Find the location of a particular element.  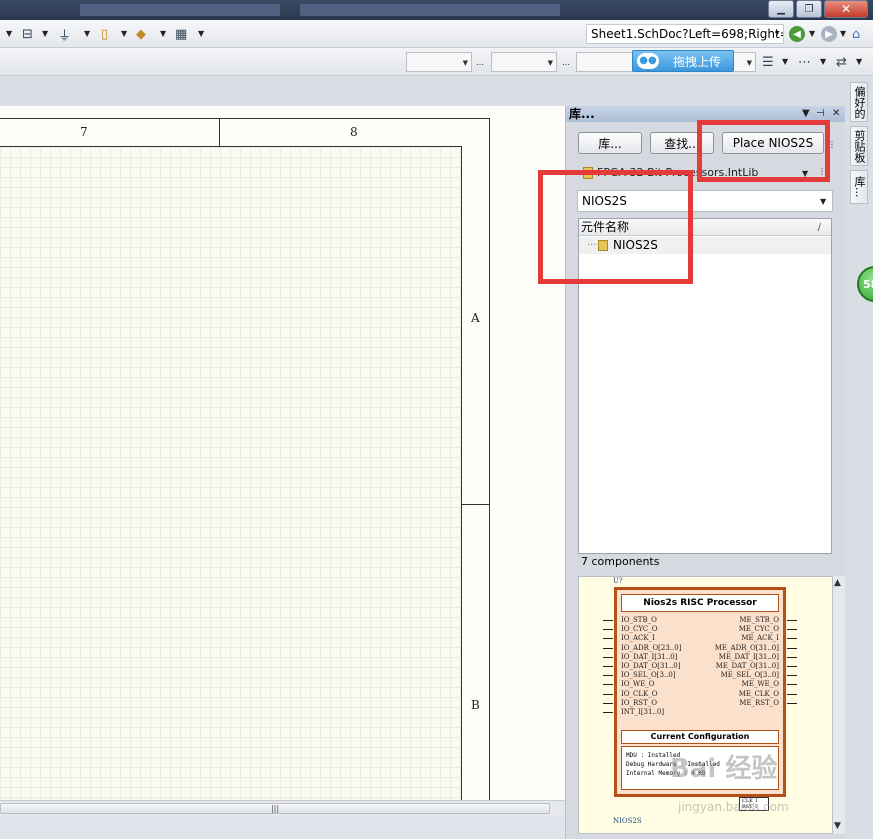

pin-label: IO_DAT_O[31..0] is located at coordinates (651, 666).